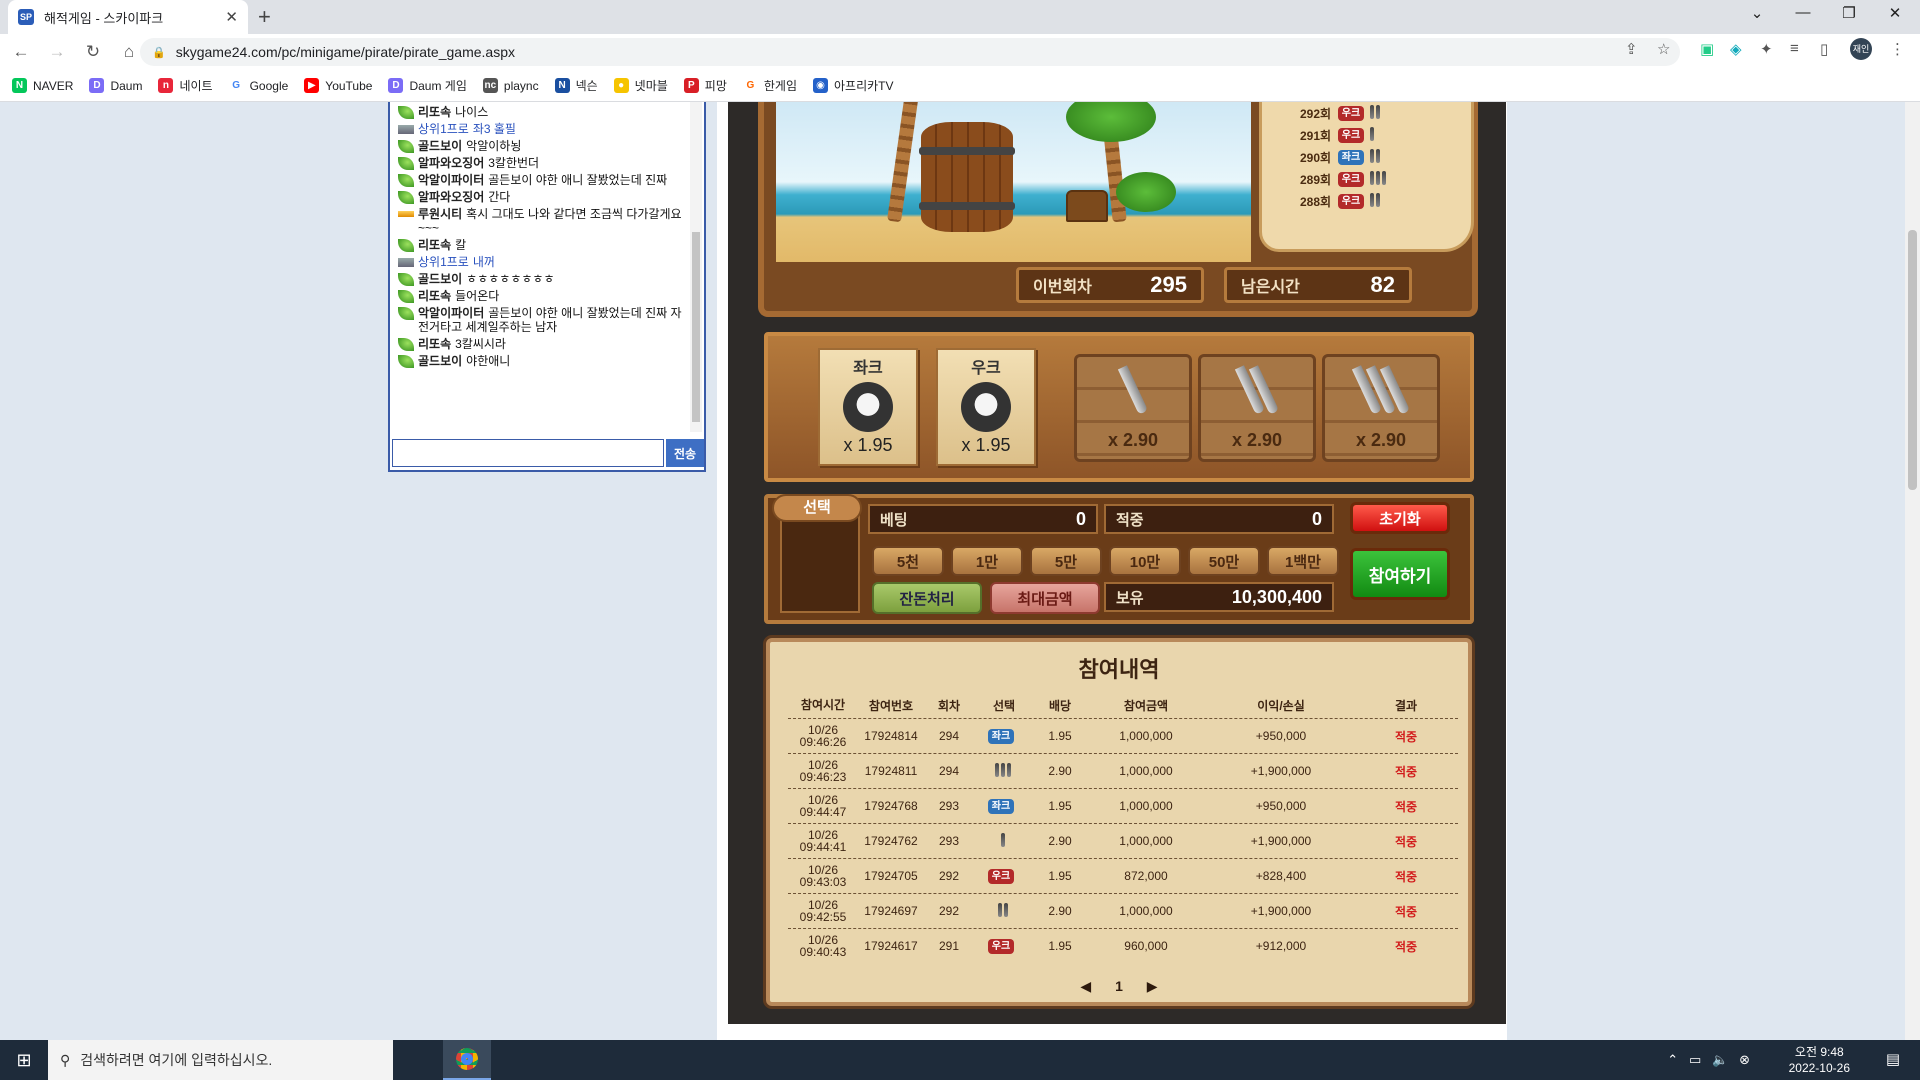  What do you see at coordinates (1708, 1060) in the screenshot?
I see `system-tray-icons: ⌃ ▭ 🔈 ⊗` at bounding box center [1708, 1060].